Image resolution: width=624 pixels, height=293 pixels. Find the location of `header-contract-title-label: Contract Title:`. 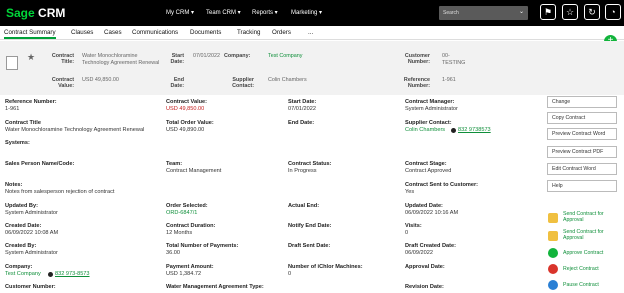

header-contract-title-label: Contract Title: is located at coordinates (62, 59).